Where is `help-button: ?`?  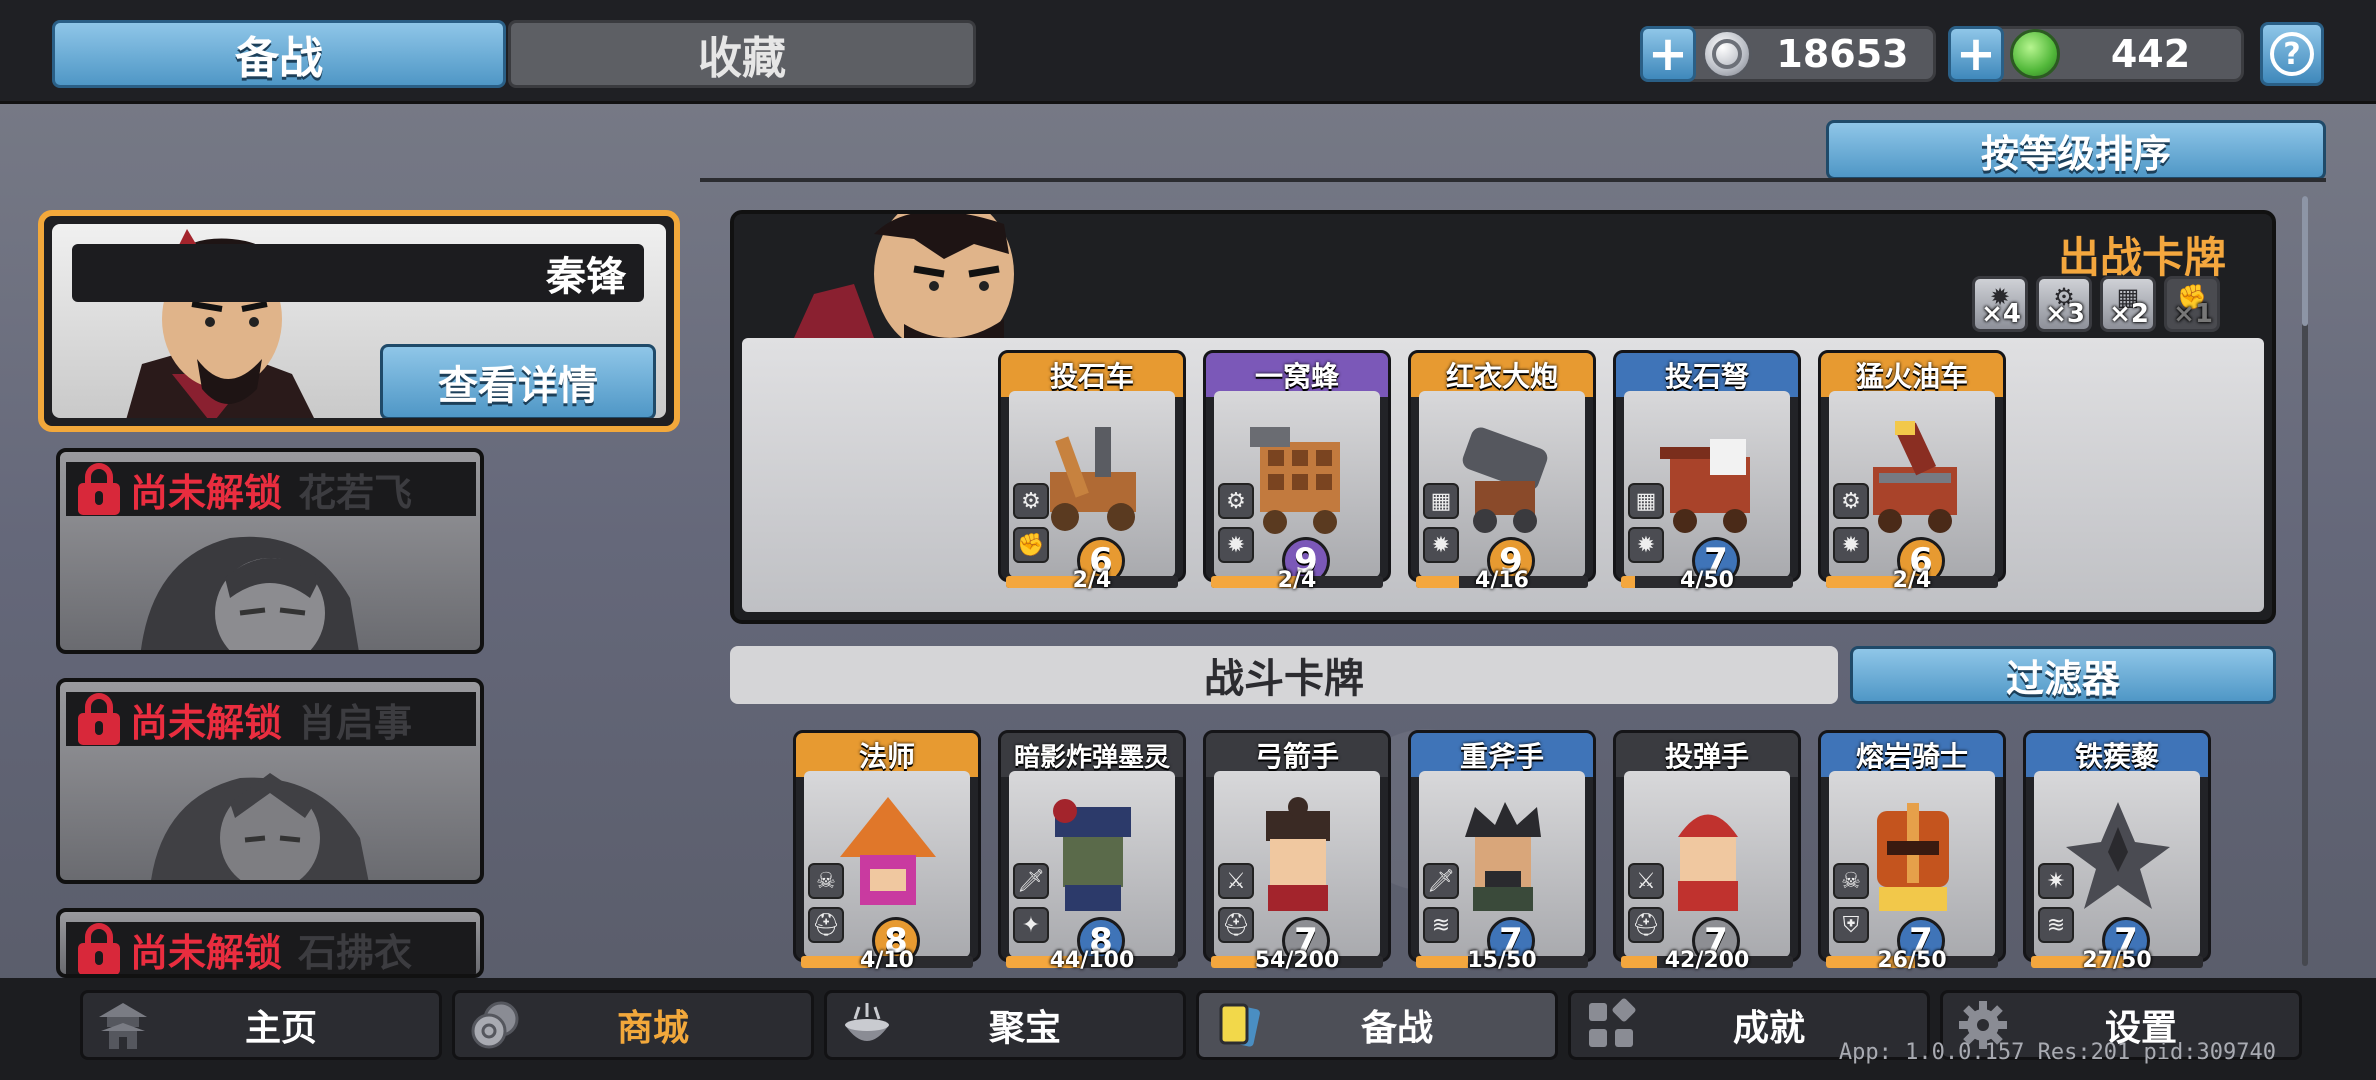
help-button: ? is located at coordinates (2292, 54).